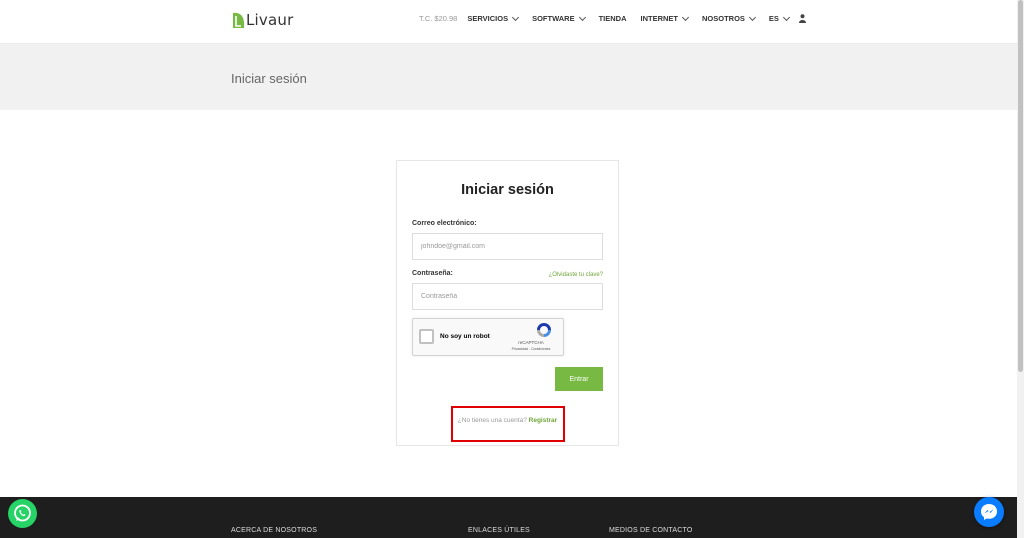 Image resolution: width=1024 pixels, height=538 pixels. Describe the element at coordinates (465, 336) in the screenshot. I see `recaptcha-label: No soy un robot` at that location.